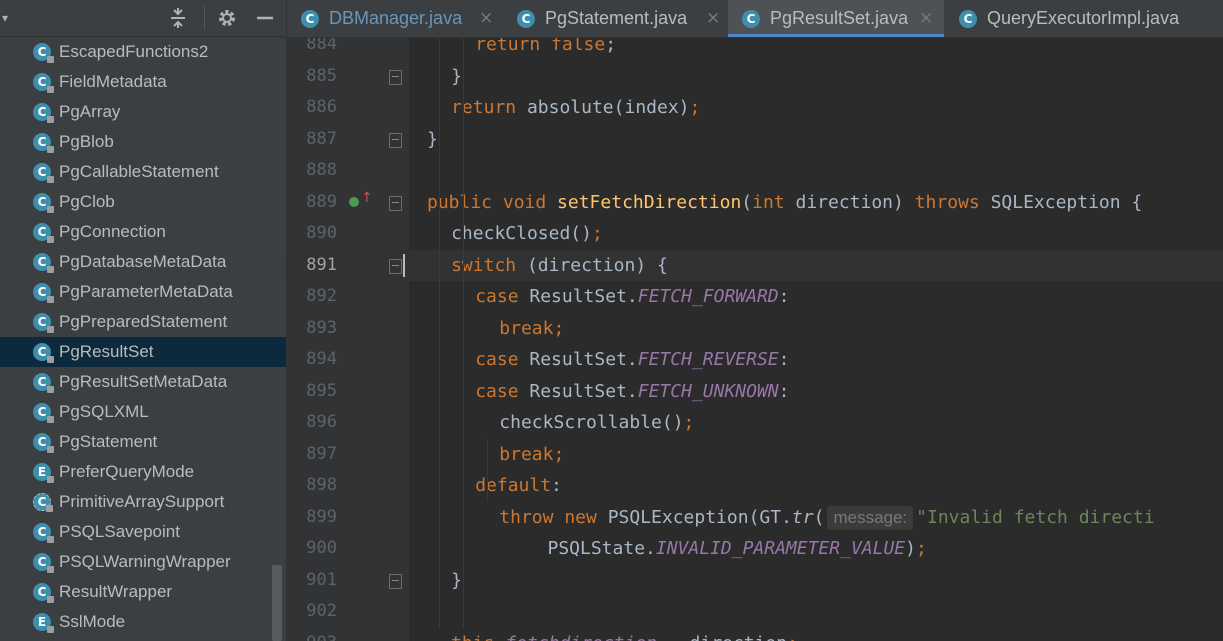 The image size is (1223, 641). Describe the element at coordinates (755, 423) in the screenshot. I see `code-line: 896 checkScrollable();` at that location.